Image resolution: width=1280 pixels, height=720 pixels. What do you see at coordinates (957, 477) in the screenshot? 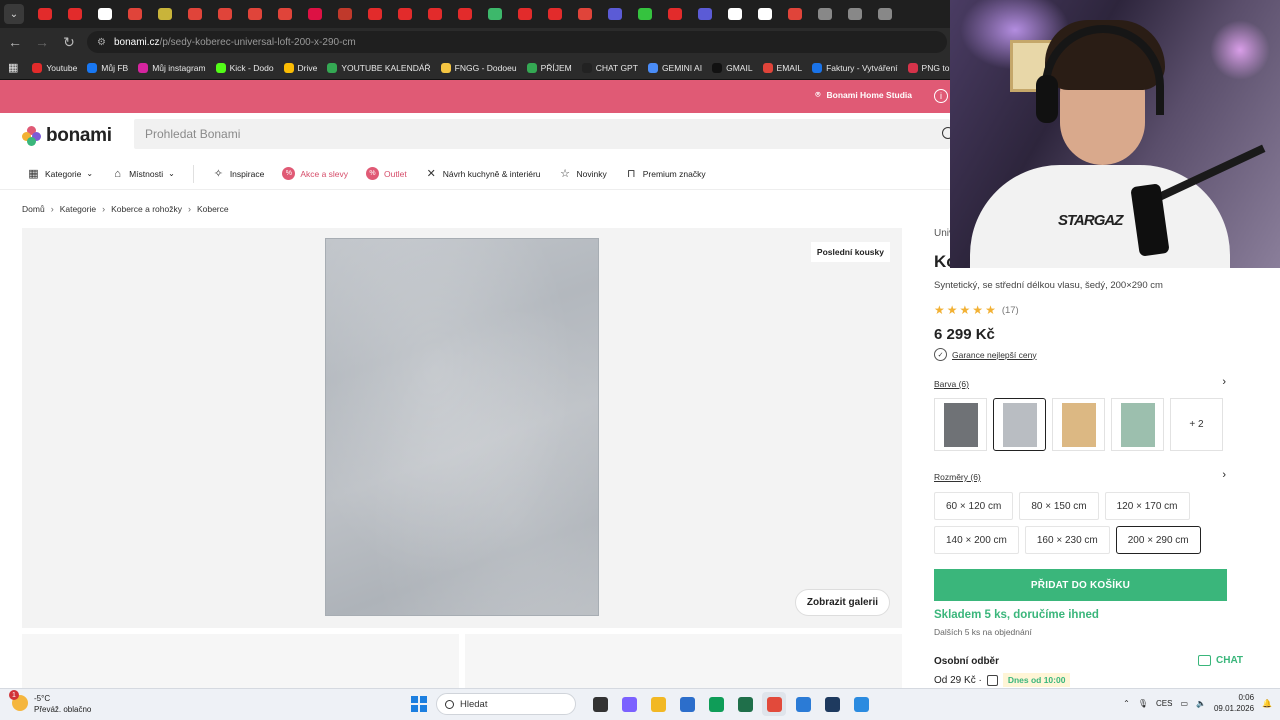
I see `size-section-label: Rozměry (6)` at bounding box center [957, 477].